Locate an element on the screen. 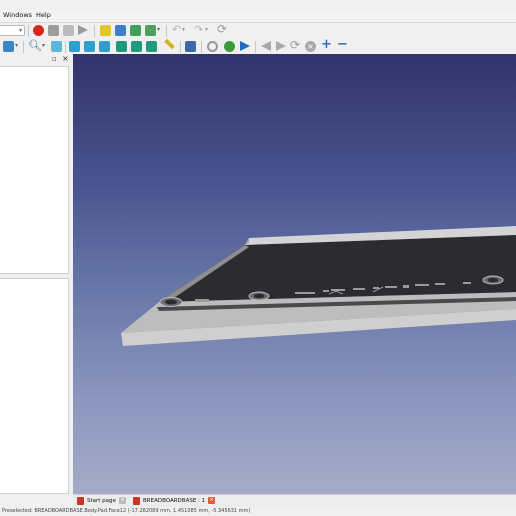 This screenshot has height=516, width=516. view-rear-icon is located at coordinates (121, 46).